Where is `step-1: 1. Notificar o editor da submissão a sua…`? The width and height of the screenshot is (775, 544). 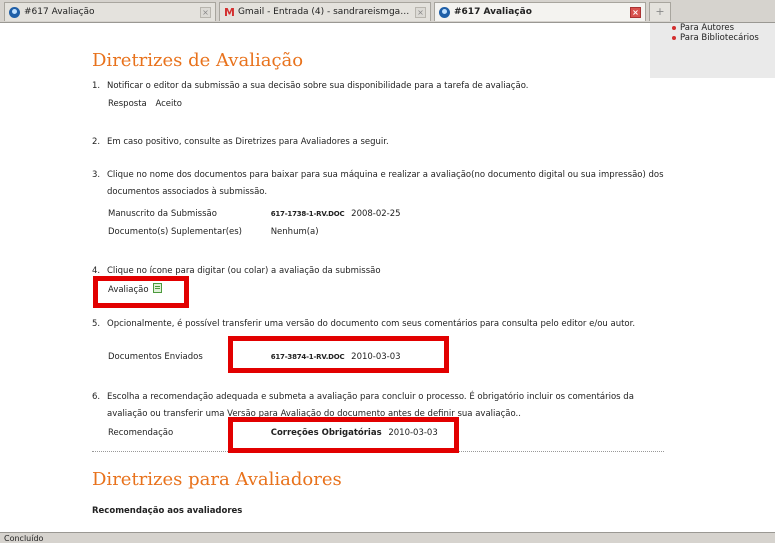 step-1: 1. Notificar o editor da submissão a sua… is located at coordinates (378, 86).